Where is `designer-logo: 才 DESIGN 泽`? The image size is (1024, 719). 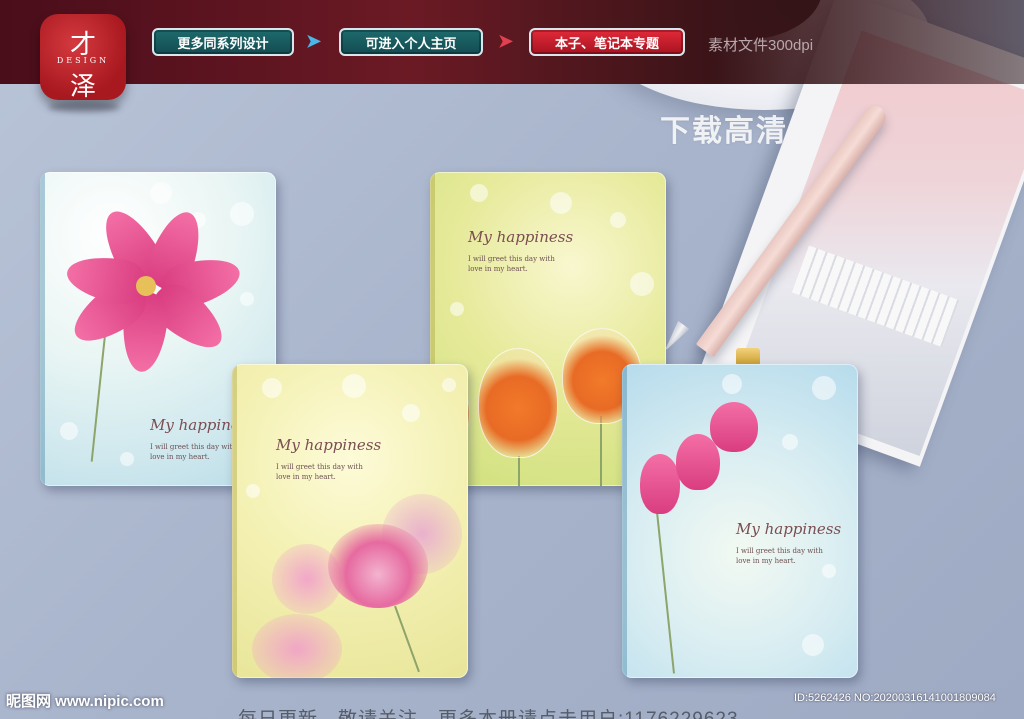
designer-logo: 才 DESIGN 泽 is located at coordinates (83, 58).